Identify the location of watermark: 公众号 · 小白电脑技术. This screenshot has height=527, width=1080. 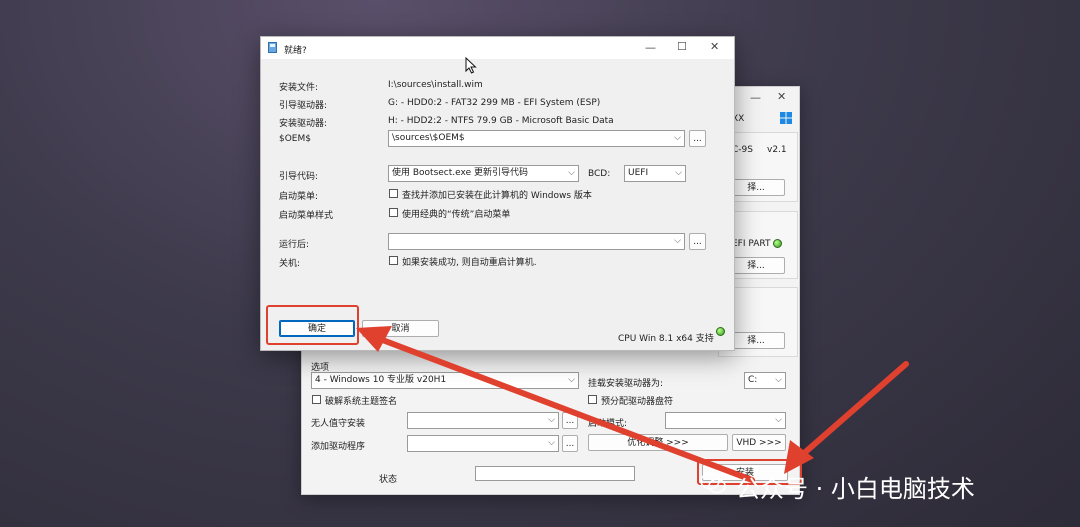
(880, 486).